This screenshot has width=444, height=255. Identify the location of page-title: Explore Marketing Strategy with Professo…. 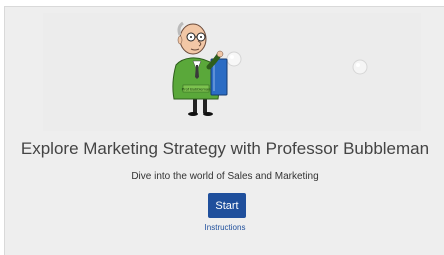
(225, 148).